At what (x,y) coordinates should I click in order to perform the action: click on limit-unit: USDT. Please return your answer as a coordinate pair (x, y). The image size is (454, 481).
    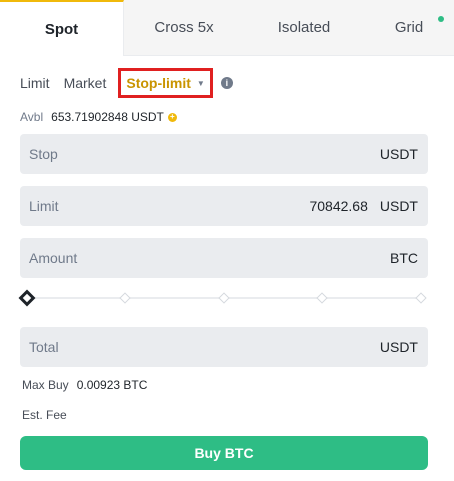
    Looking at the image, I should click on (398, 206).